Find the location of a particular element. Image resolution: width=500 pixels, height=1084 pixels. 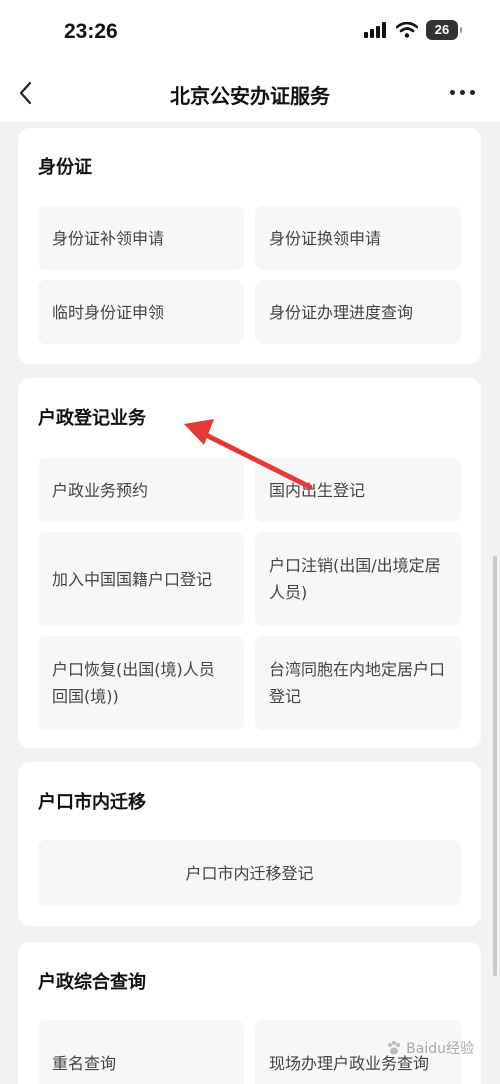

service-id-card-reissue: 身份证补领申请 is located at coordinates (141, 238).